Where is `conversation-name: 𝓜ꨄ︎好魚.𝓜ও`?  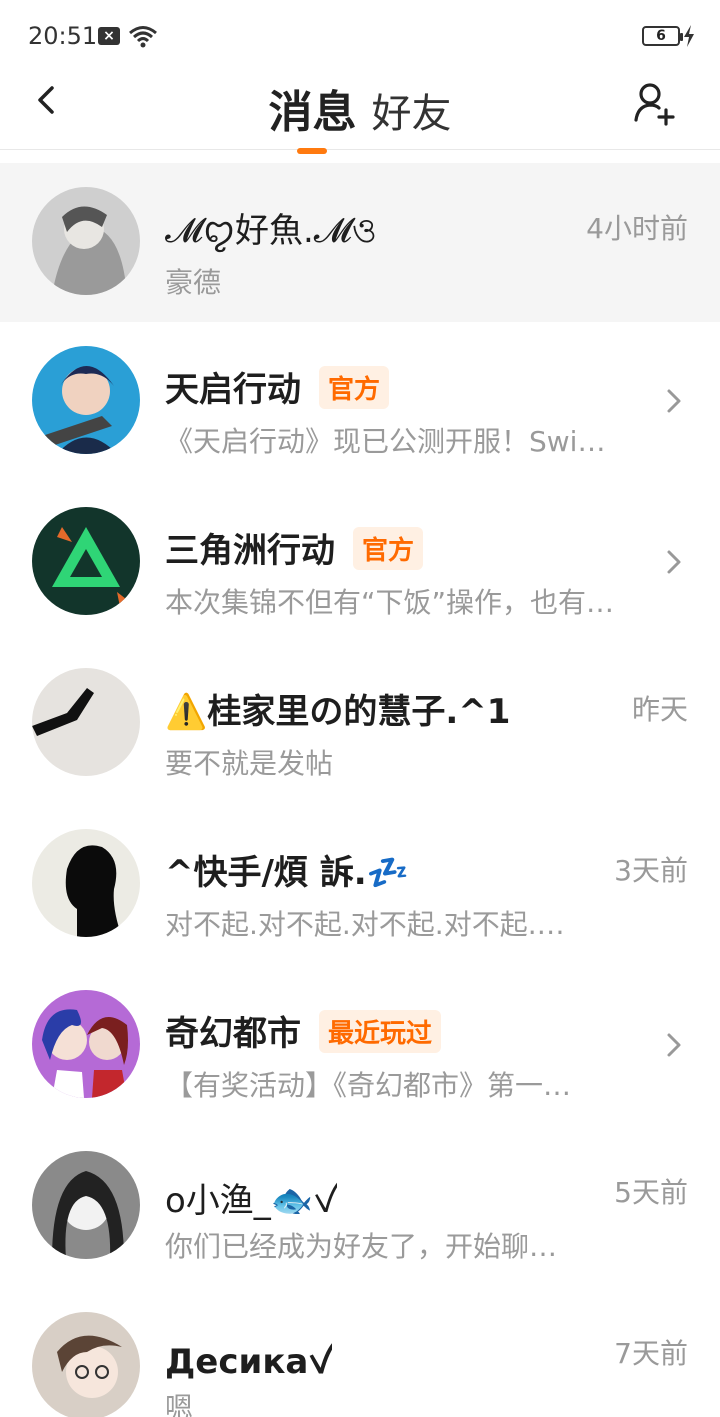 conversation-name: 𝓜ꨄ︎好魚.𝓜ও is located at coordinates (271, 231).